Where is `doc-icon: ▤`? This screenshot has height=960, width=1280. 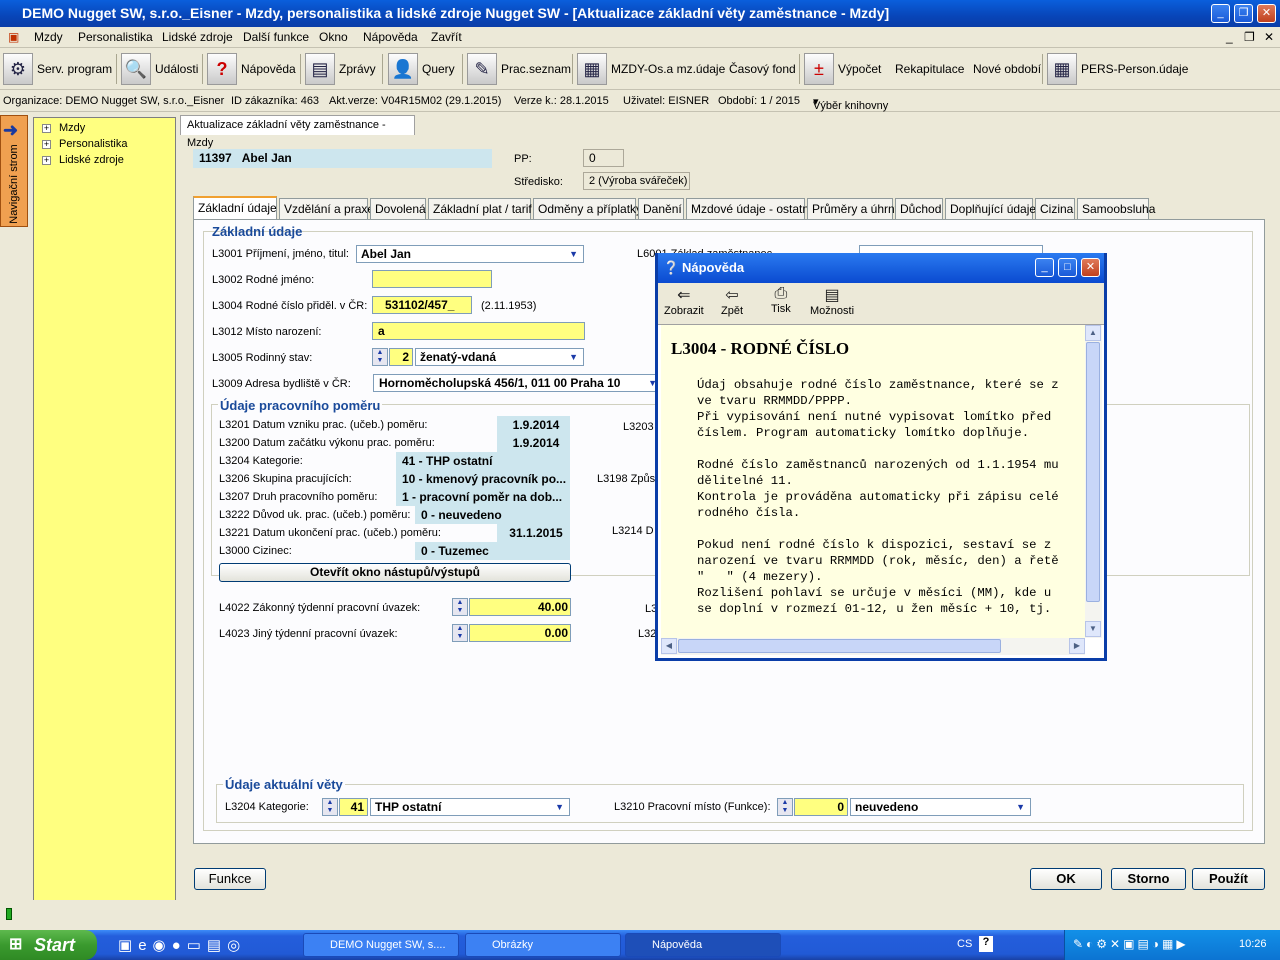 doc-icon: ▤ is located at coordinates (217, 945).